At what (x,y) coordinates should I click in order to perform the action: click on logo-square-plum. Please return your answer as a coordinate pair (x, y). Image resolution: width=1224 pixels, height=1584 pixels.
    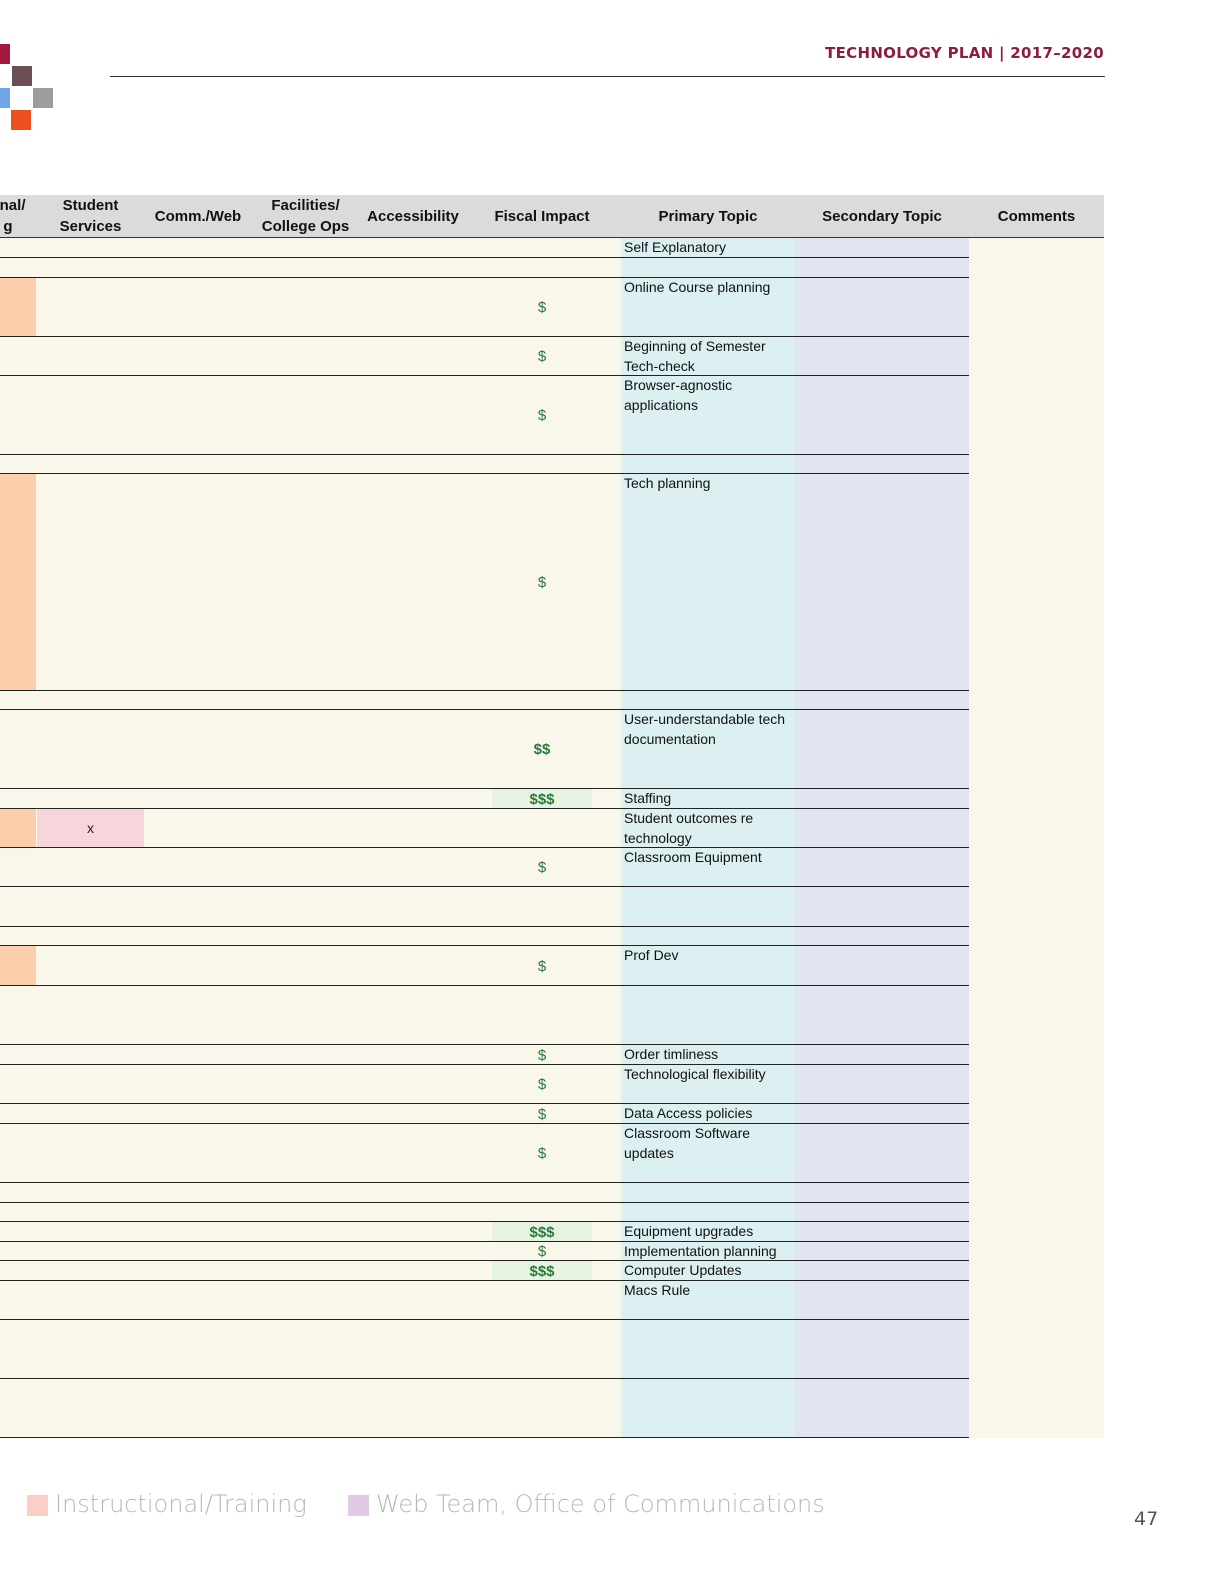
    Looking at the image, I should click on (22, 76).